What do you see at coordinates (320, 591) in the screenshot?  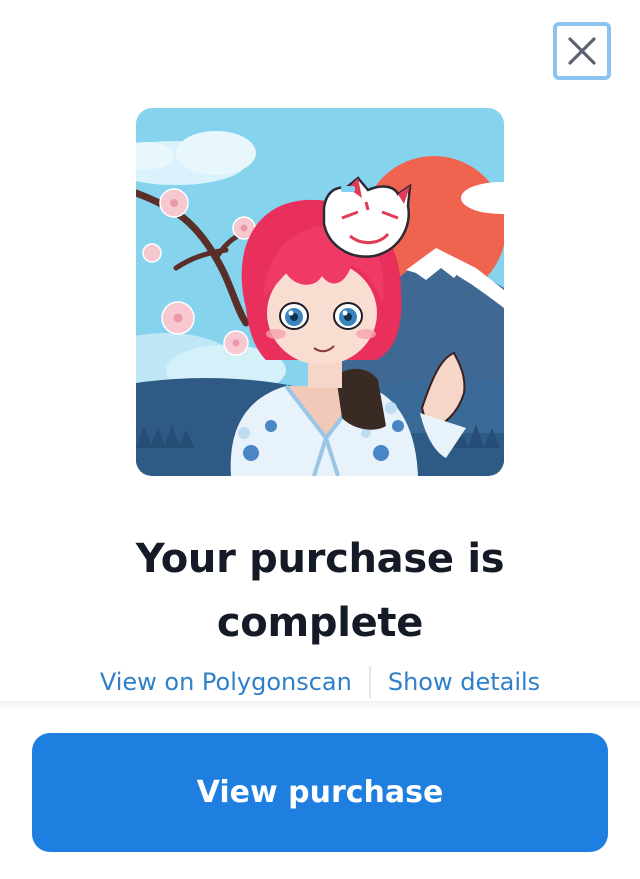 I see `page-title: Your purchase is complete` at bounding box center [320, 591].